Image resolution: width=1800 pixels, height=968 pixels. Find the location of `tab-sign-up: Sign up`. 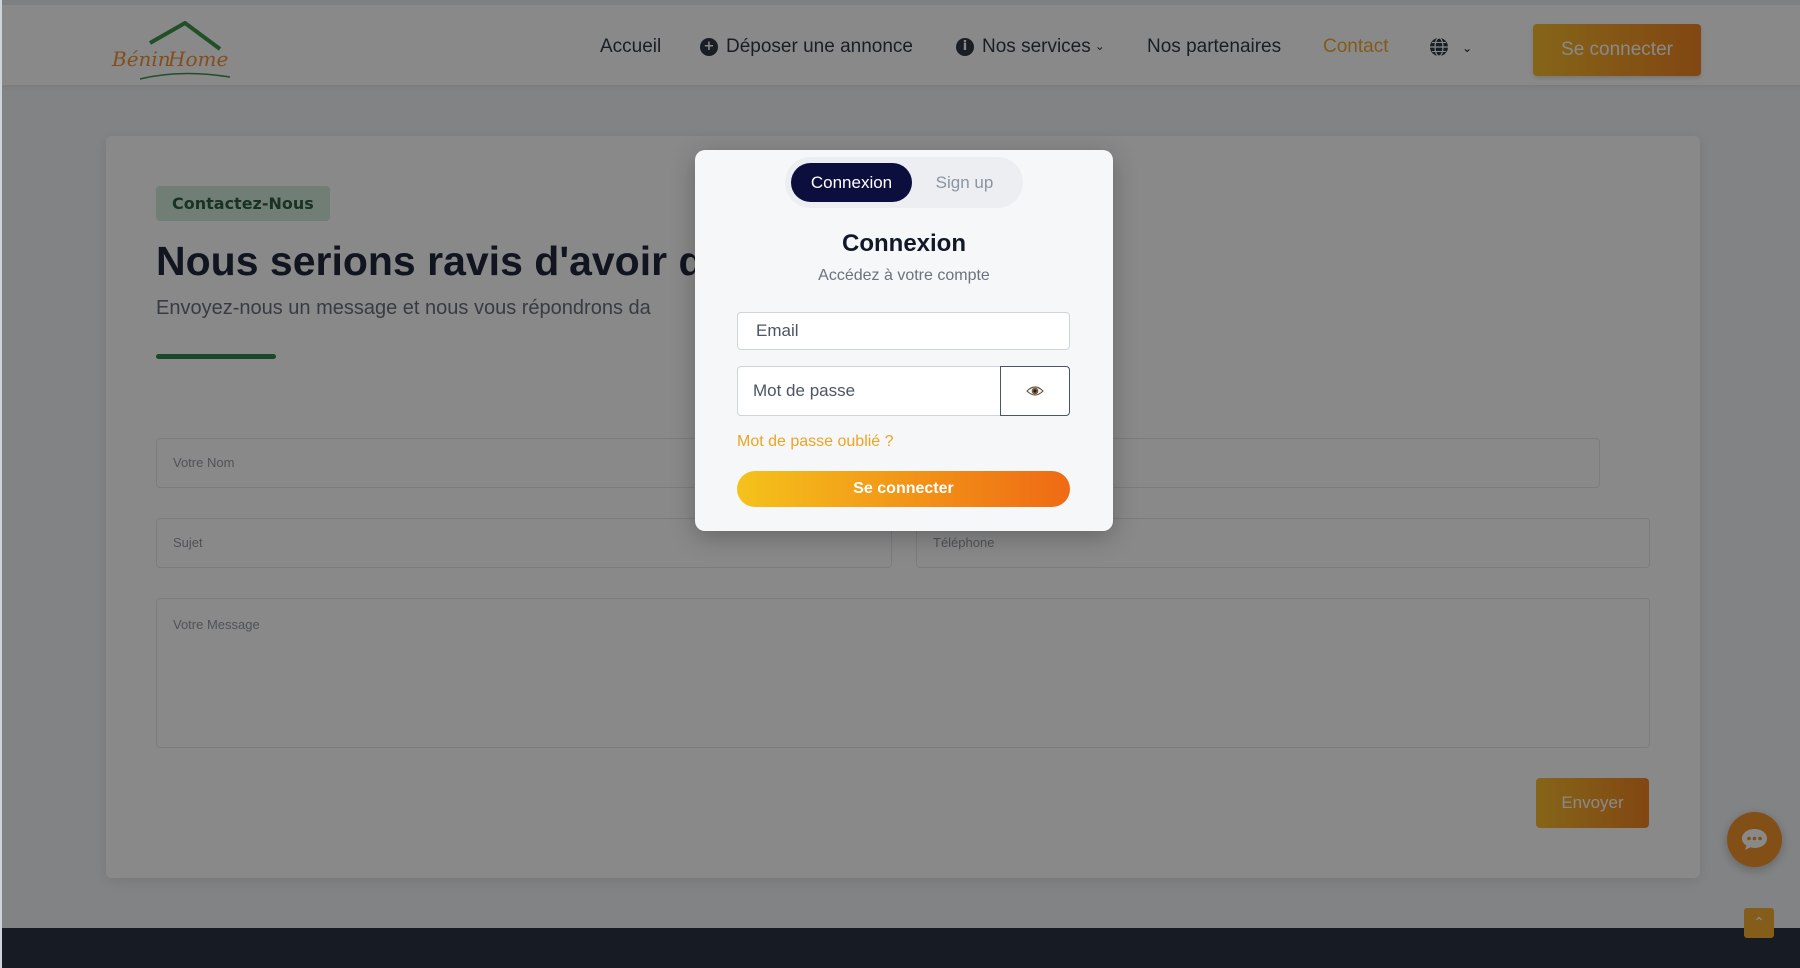

tab-sign-up: Sign up is located at coordinates (964, 182).